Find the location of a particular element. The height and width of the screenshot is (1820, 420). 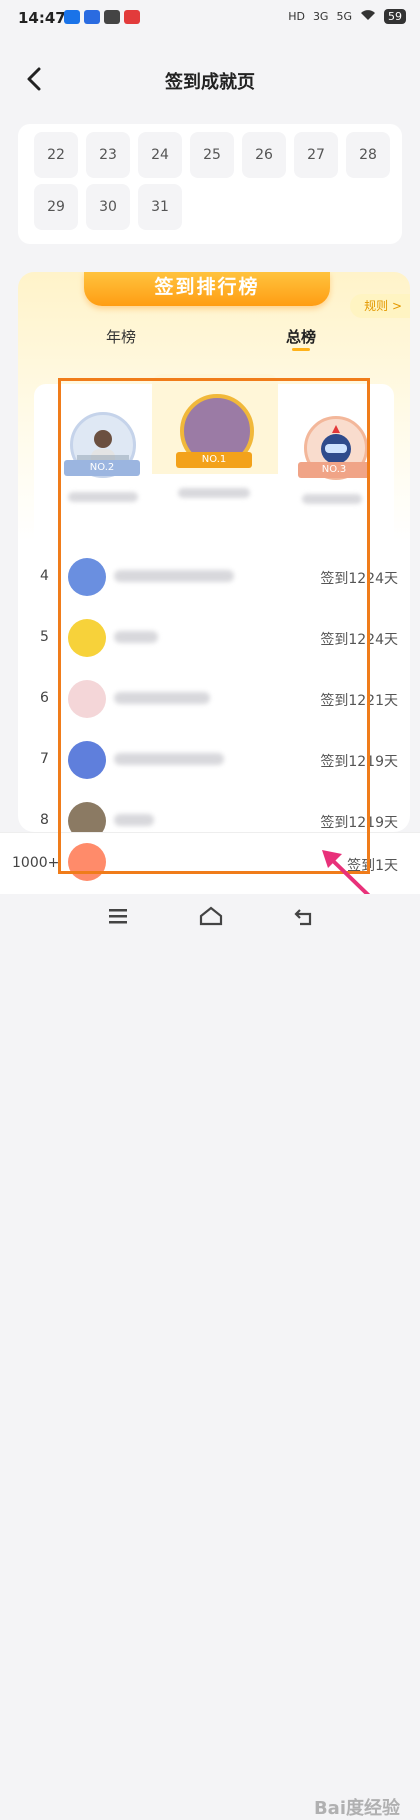

ranking-banner: 签到排行榜 is located at coordinates (207, 289).